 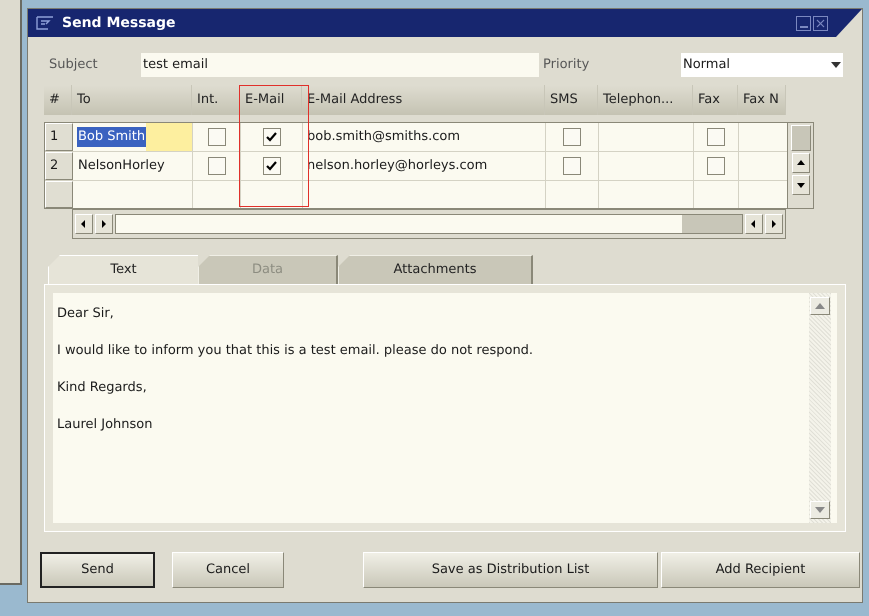 What do you see at coordinates (86, 313) in the screenshot?
I see `message-line: Dear Sir,` at bounding box center [86, 313].